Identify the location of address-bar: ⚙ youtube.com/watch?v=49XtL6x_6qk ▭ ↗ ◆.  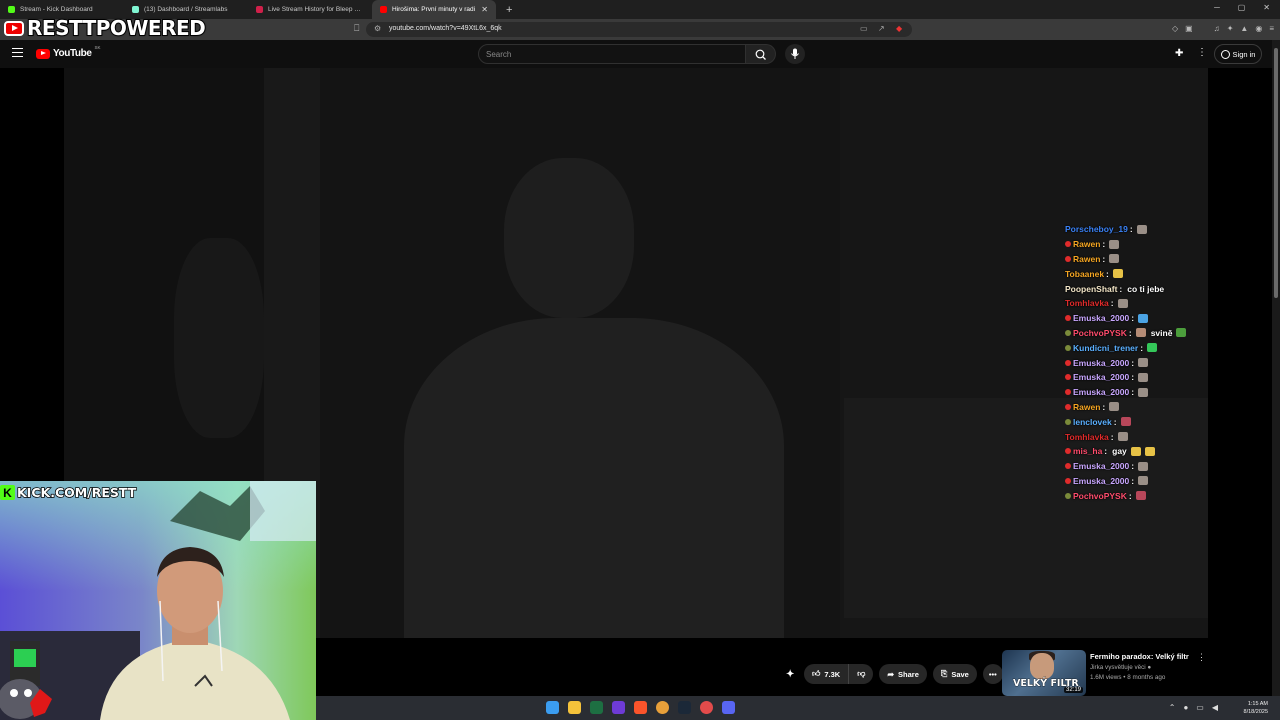
(639, 29).